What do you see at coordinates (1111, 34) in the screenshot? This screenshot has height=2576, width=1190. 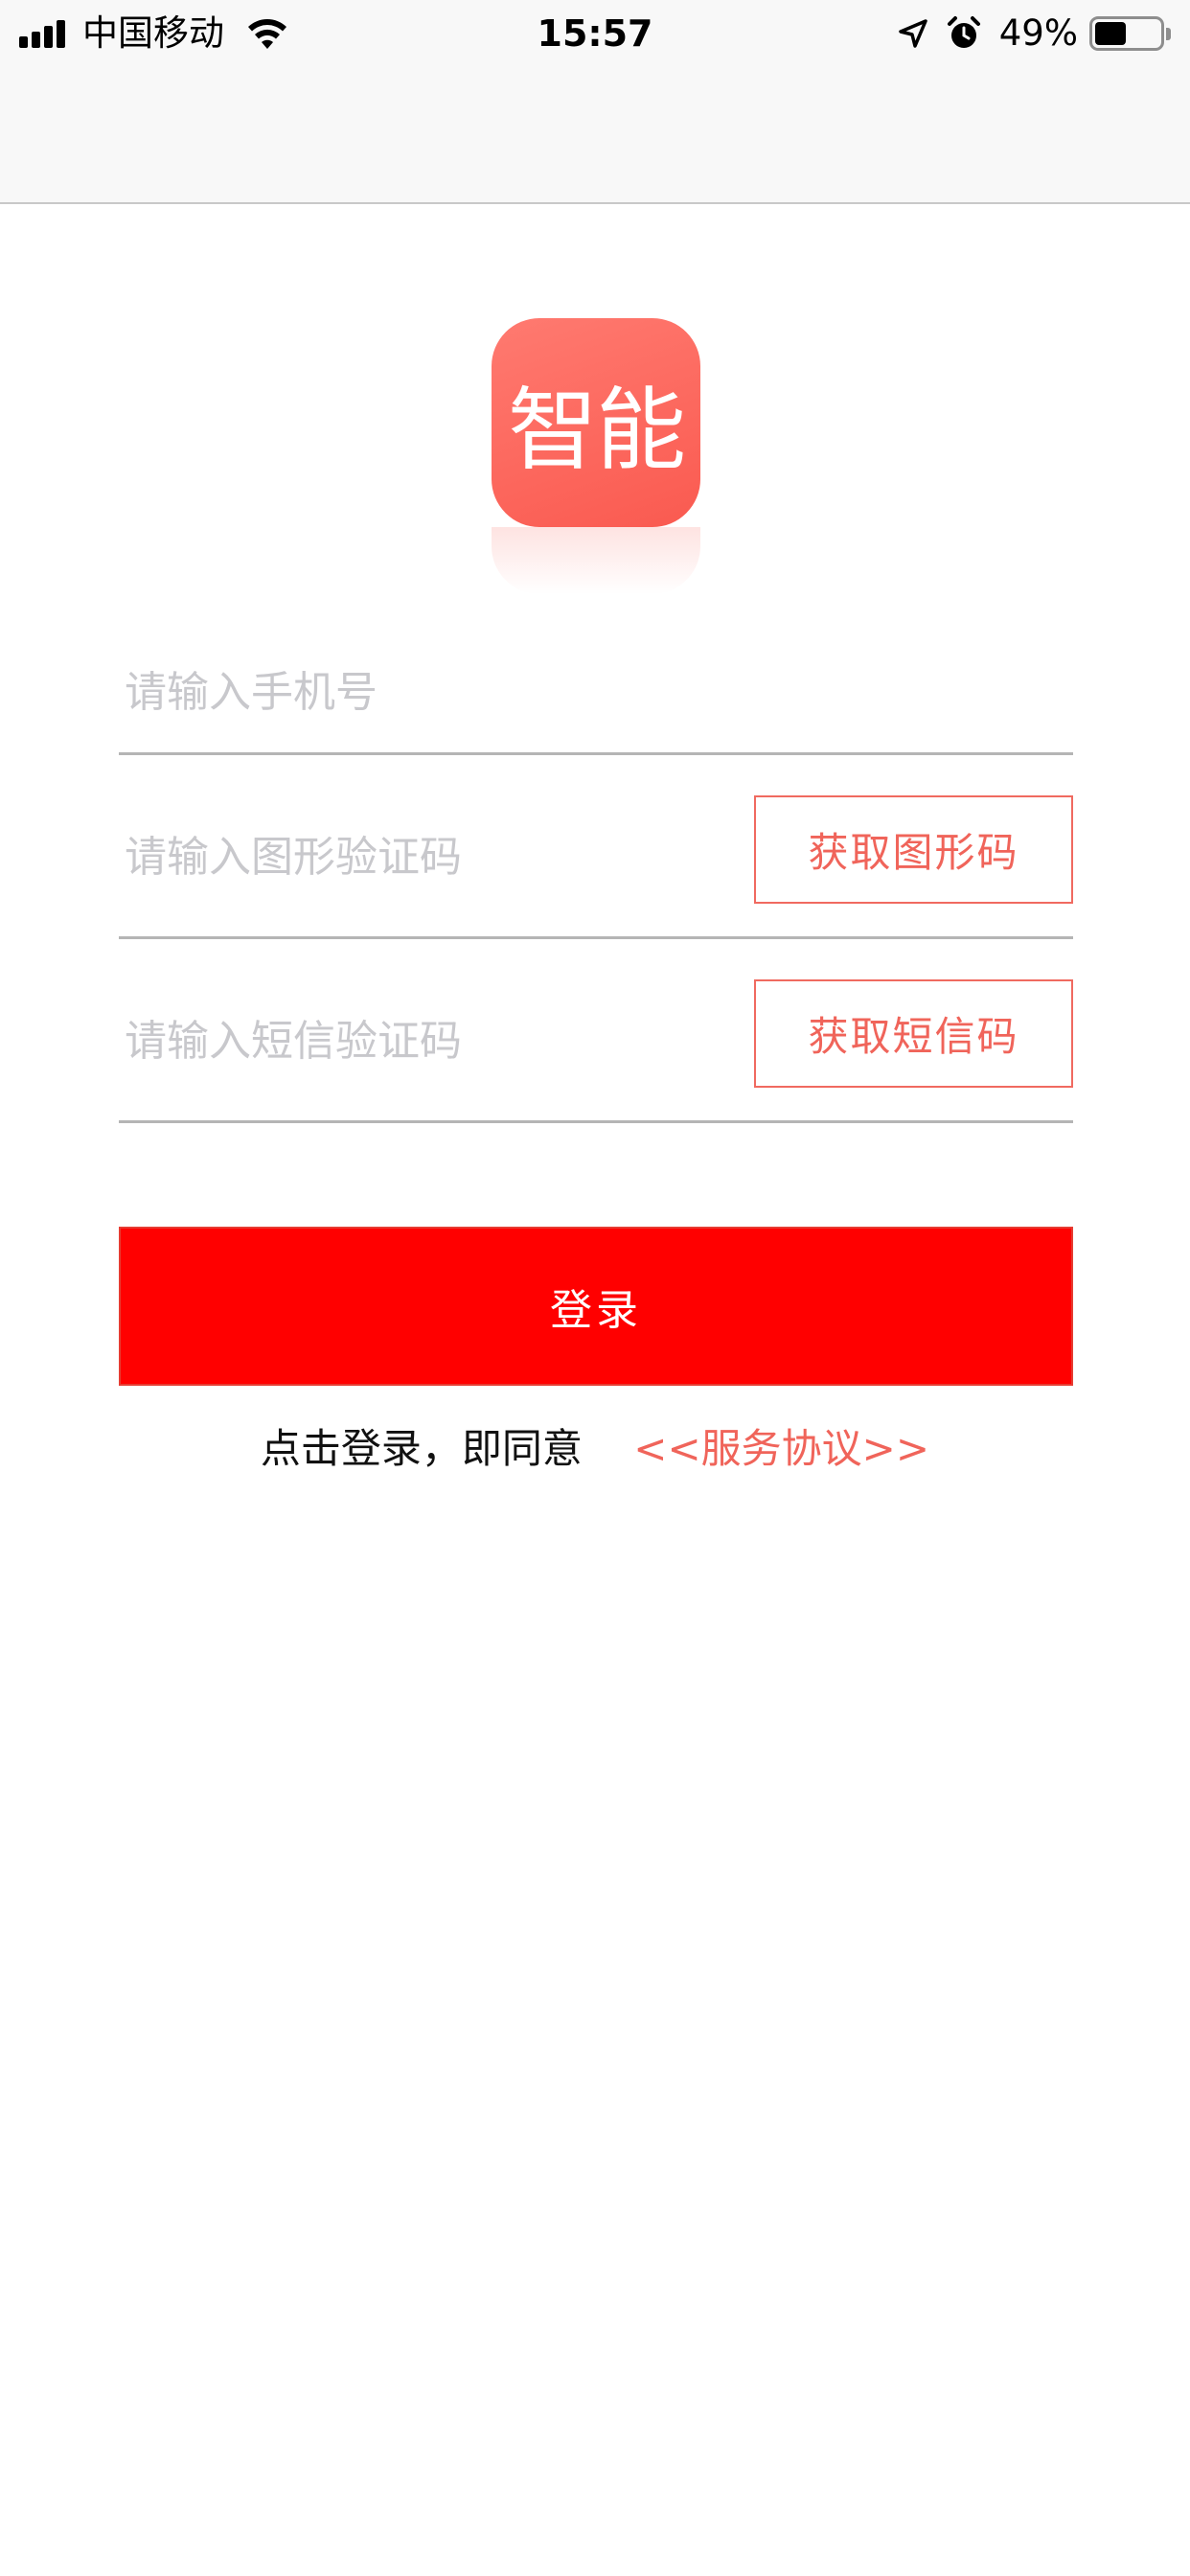 I see `battery-fill` at bounding box center [1111, 34].